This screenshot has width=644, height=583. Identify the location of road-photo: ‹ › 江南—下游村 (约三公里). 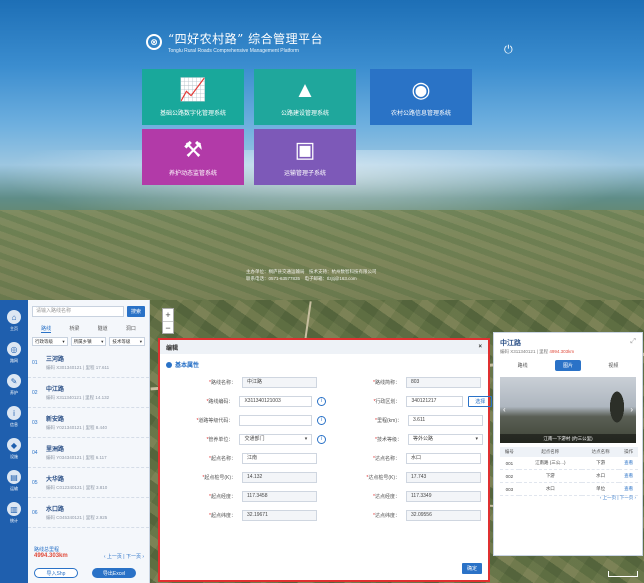
(568, 410).